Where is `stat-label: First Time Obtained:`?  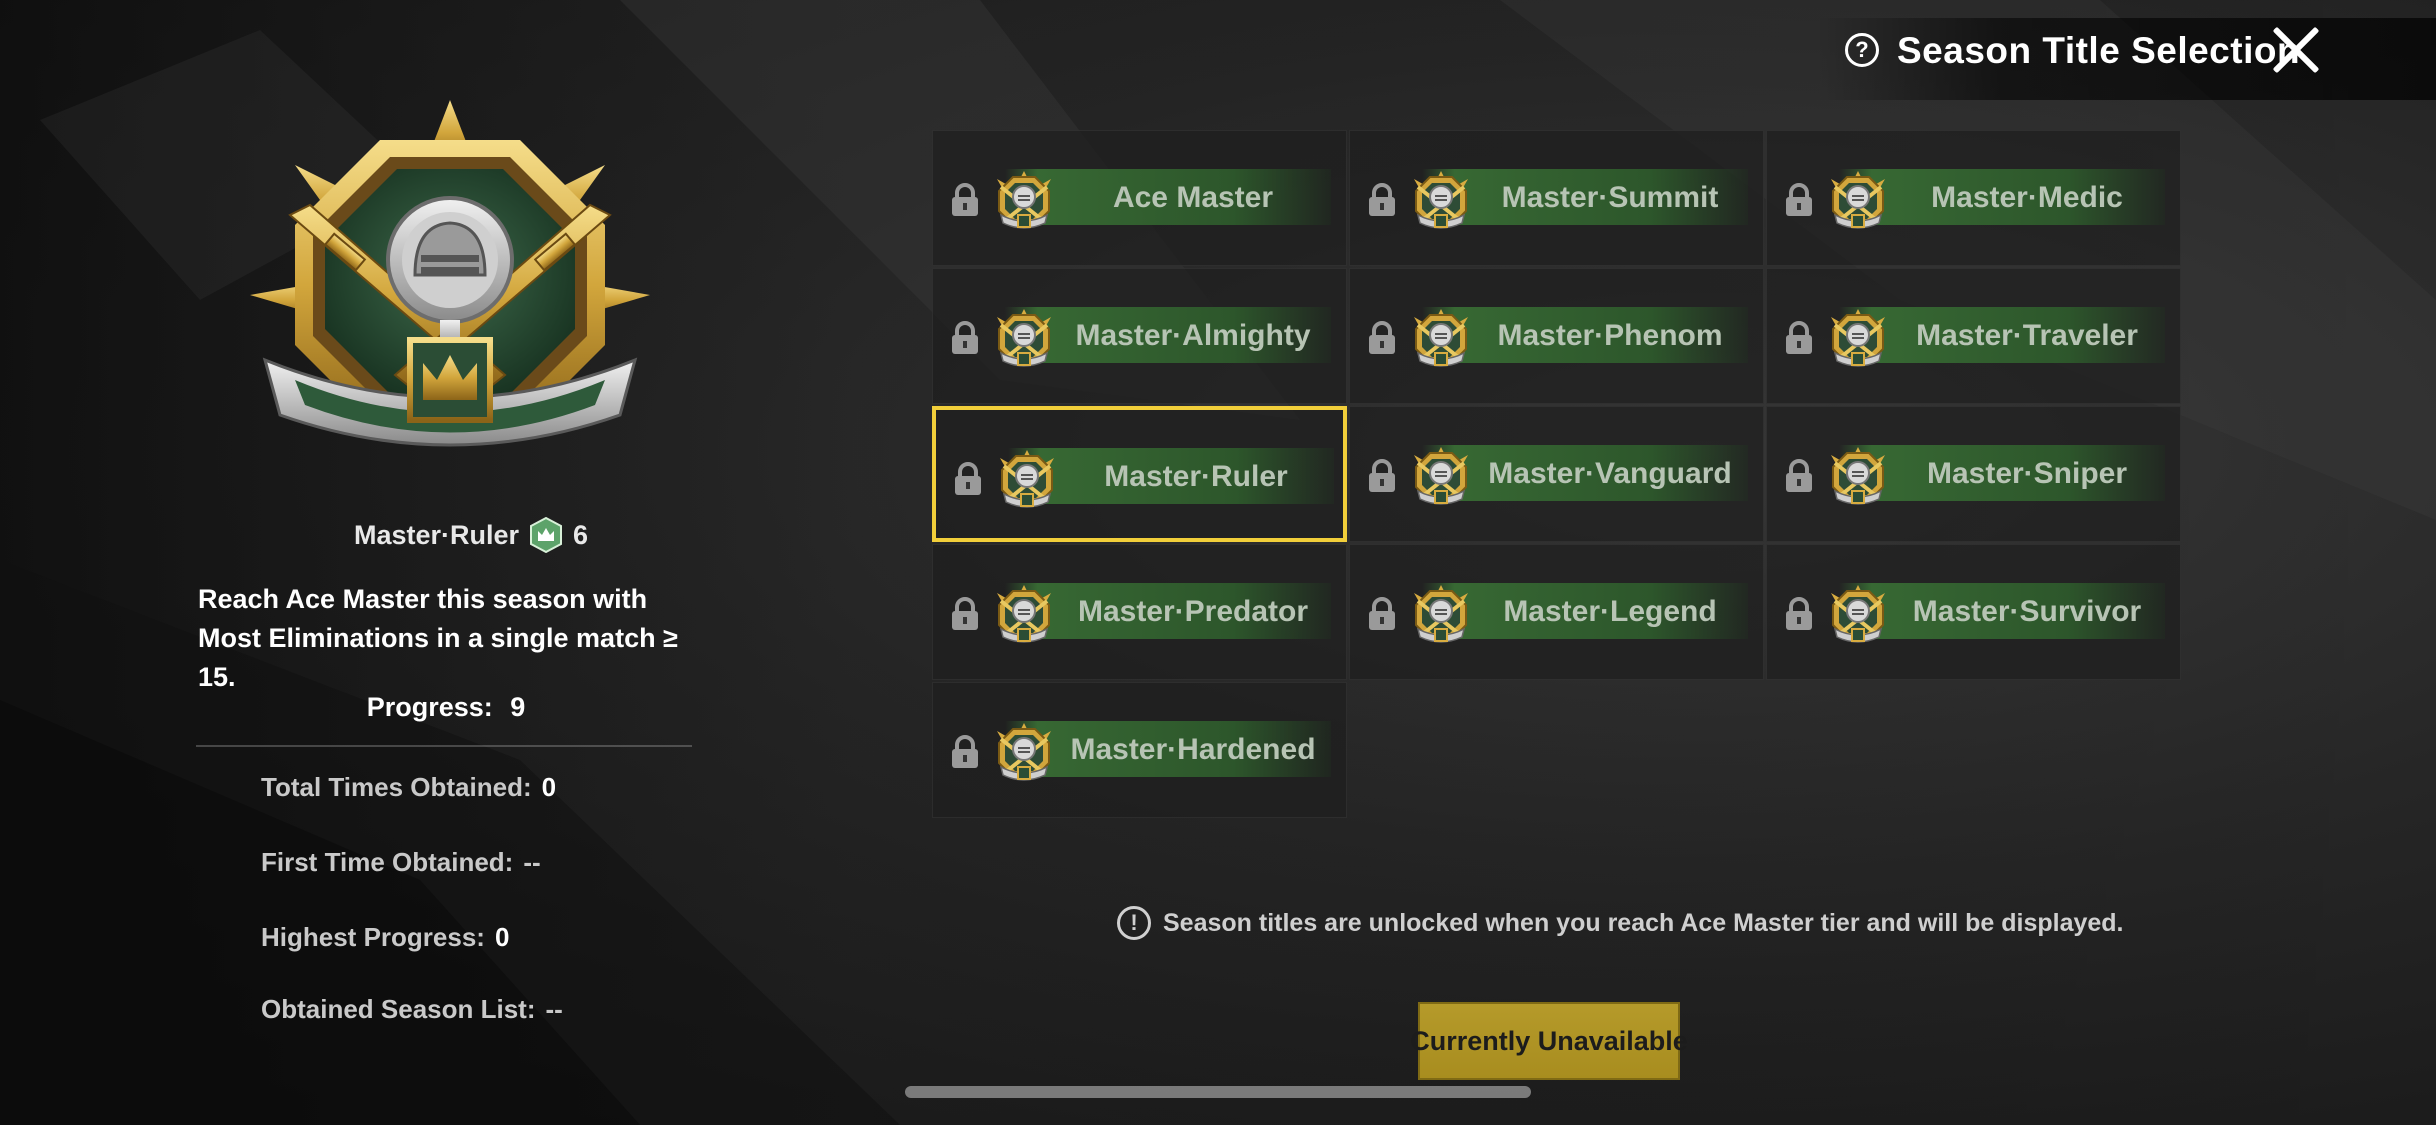 stat-label: First Time Obtained: is located at coordinates (387, 862).